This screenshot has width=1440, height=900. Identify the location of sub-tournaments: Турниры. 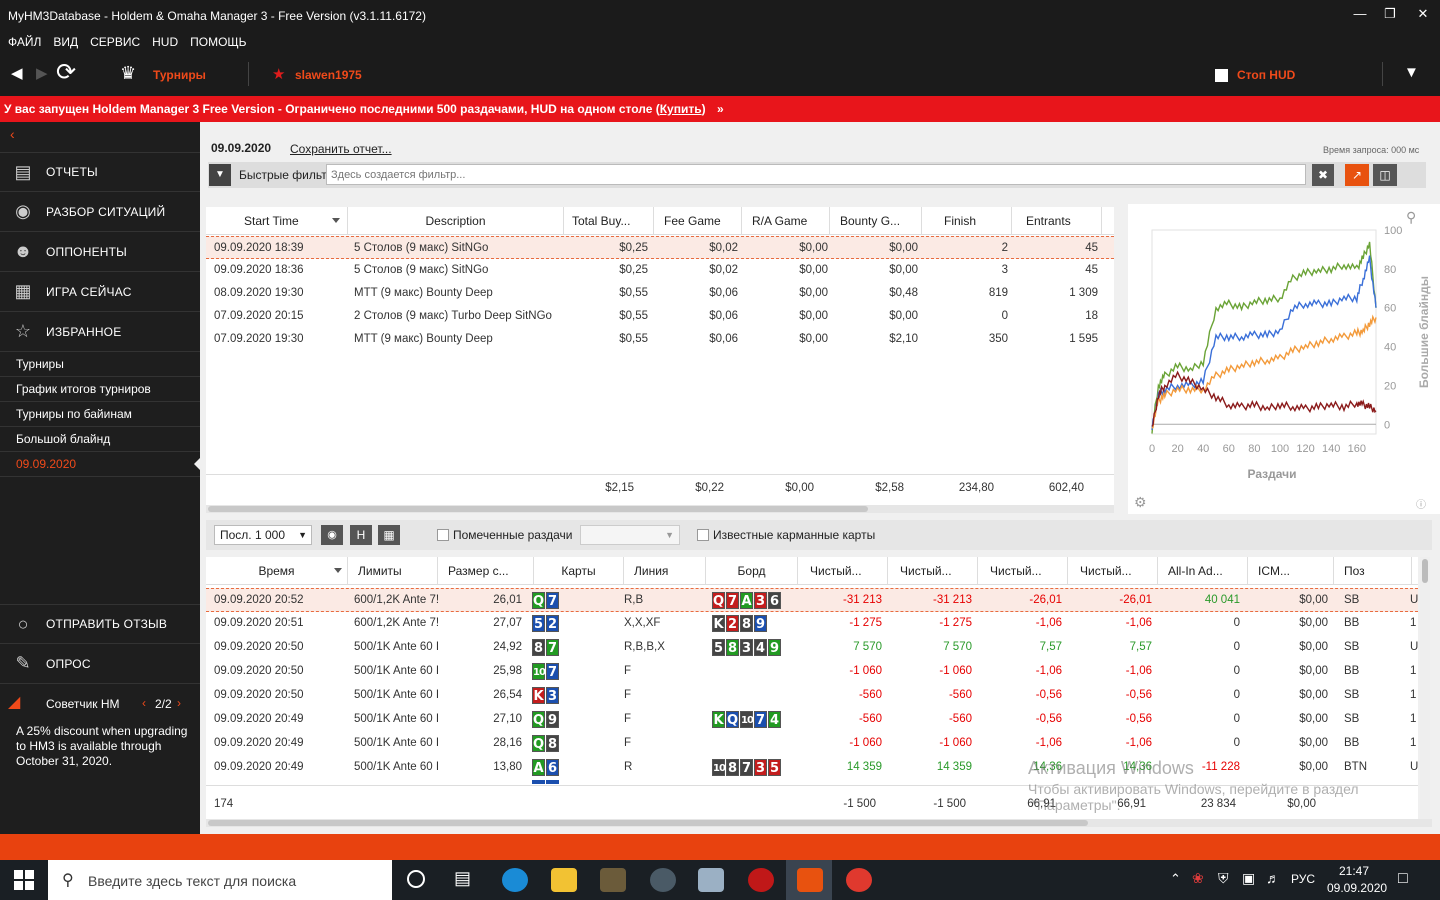
(100, 364).